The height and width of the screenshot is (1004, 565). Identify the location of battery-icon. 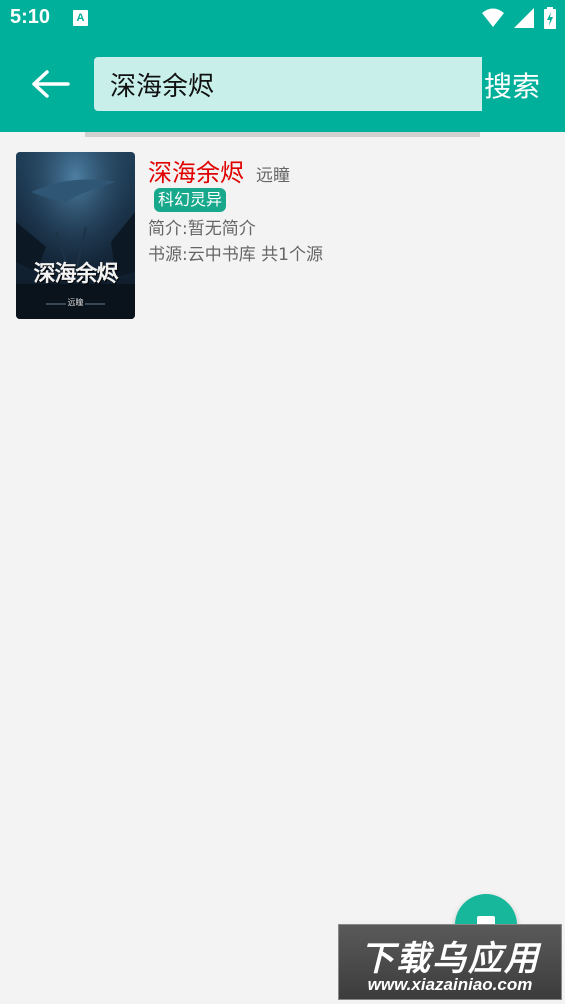
(550, 18).